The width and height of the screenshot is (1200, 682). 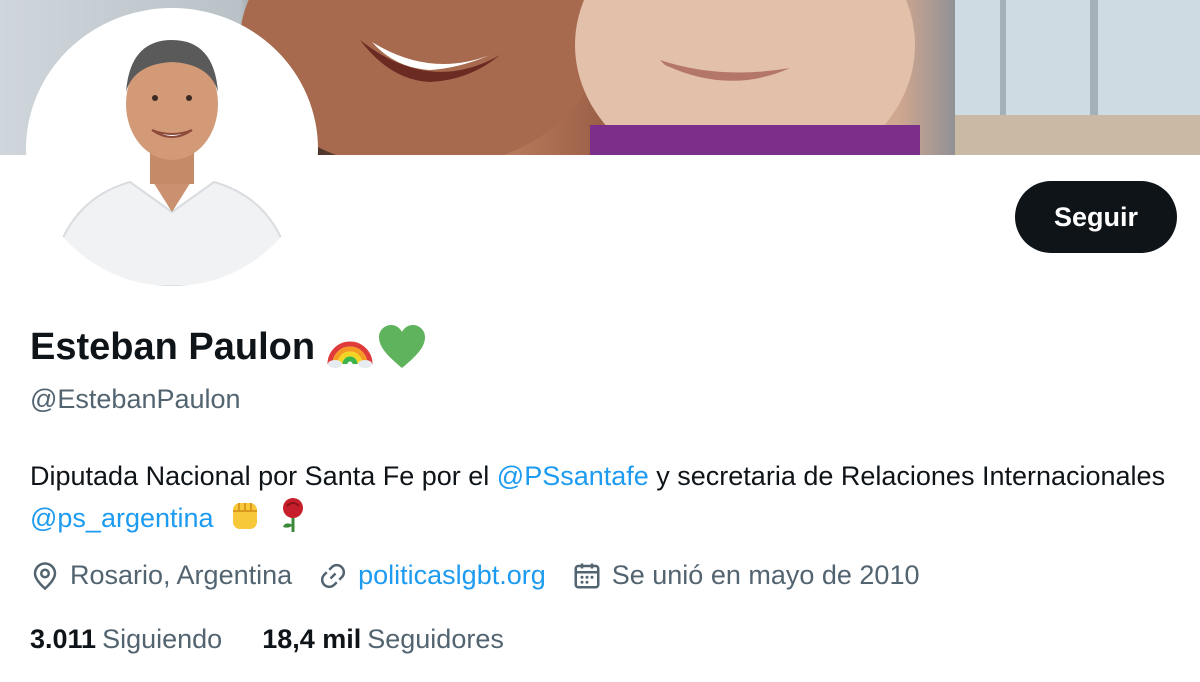 I want to click on location-pin-icon, so click(x=45, y=575).